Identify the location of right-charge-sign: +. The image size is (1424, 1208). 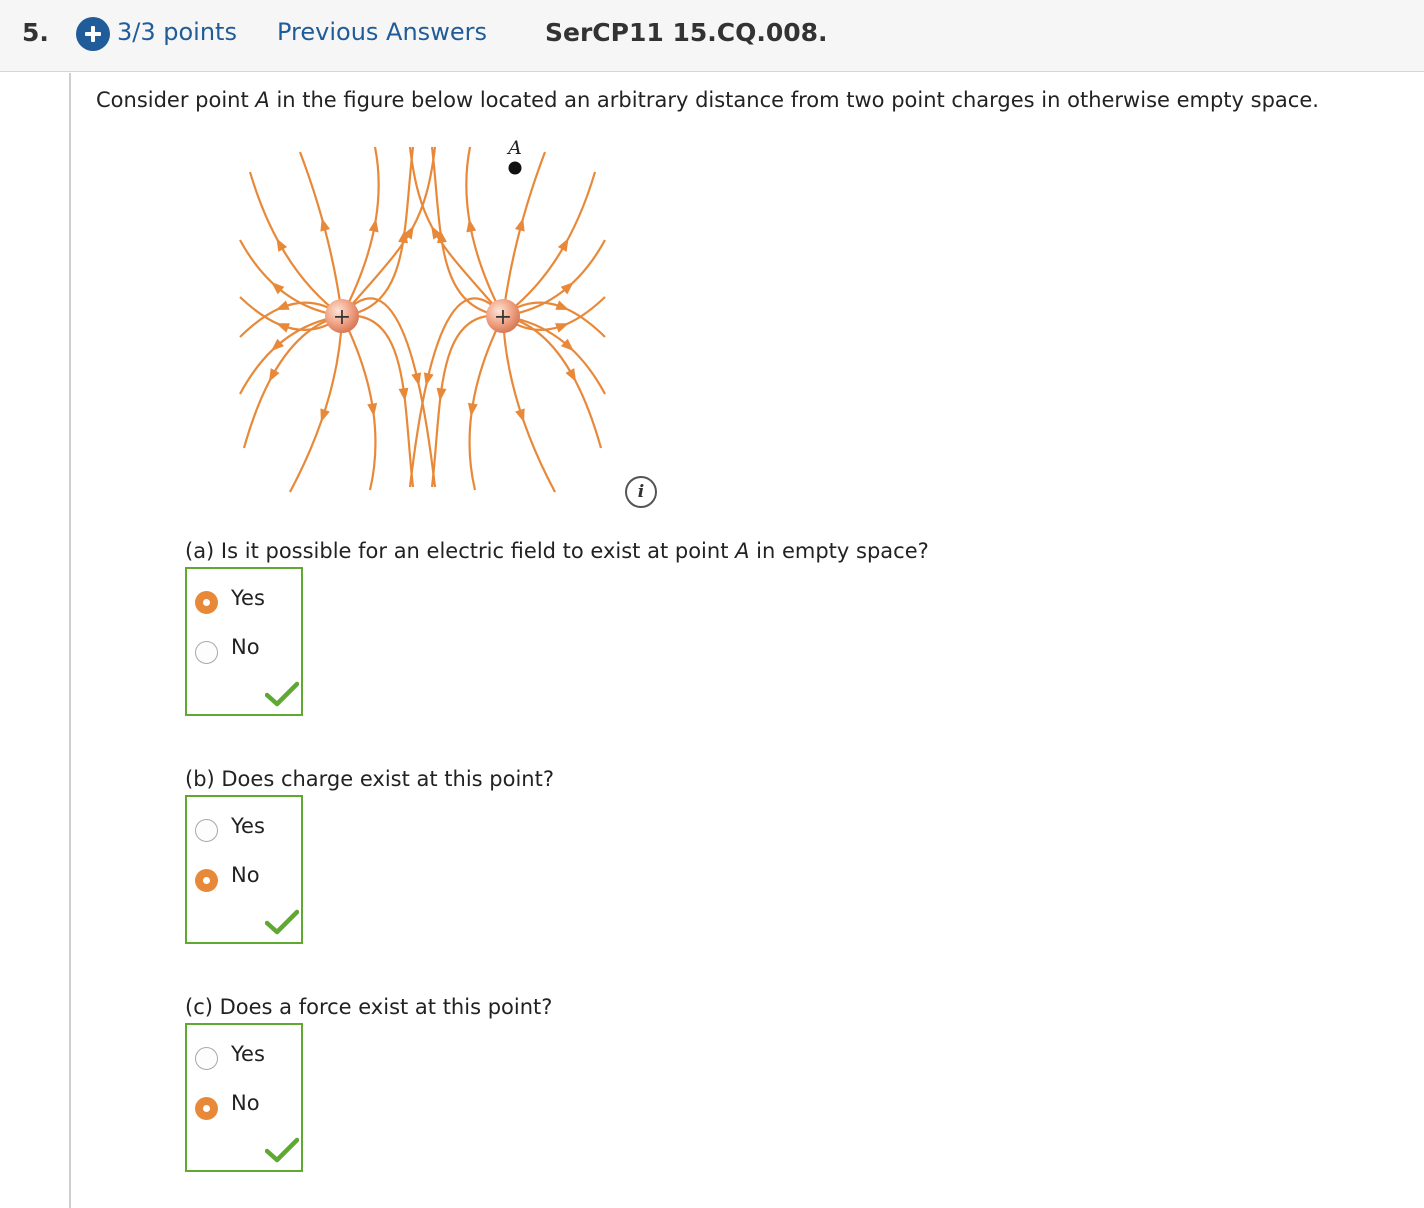
(503, 317).